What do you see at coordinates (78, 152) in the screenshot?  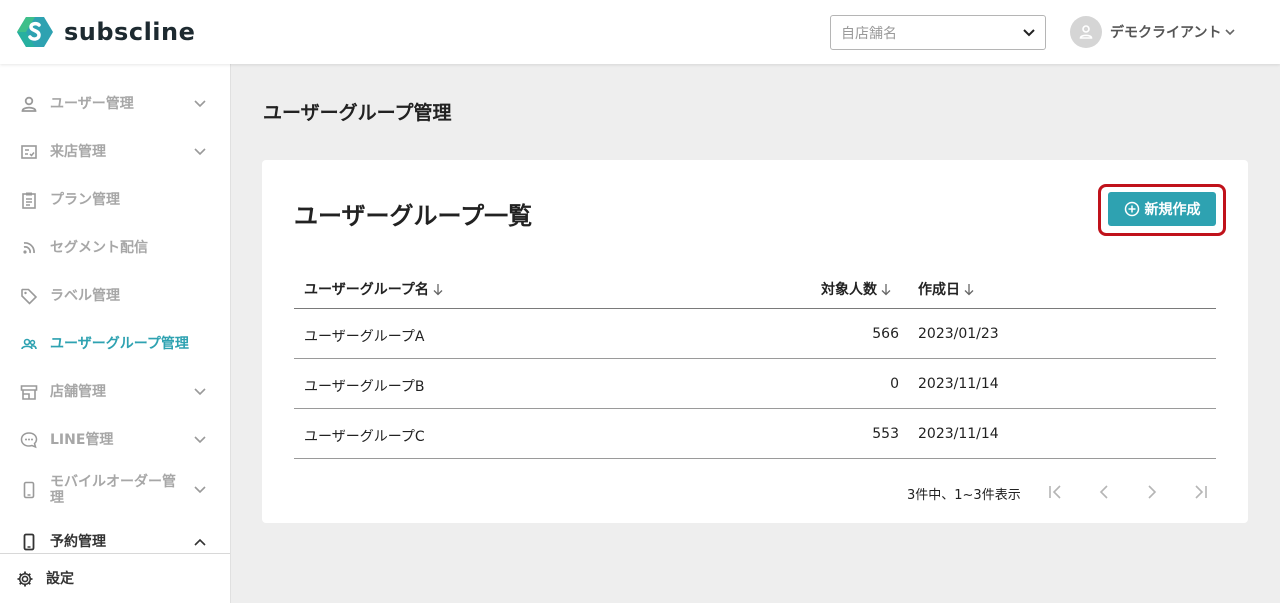 I see `sidebar-item-label: 来店管理` at bounding box center [78, 152].